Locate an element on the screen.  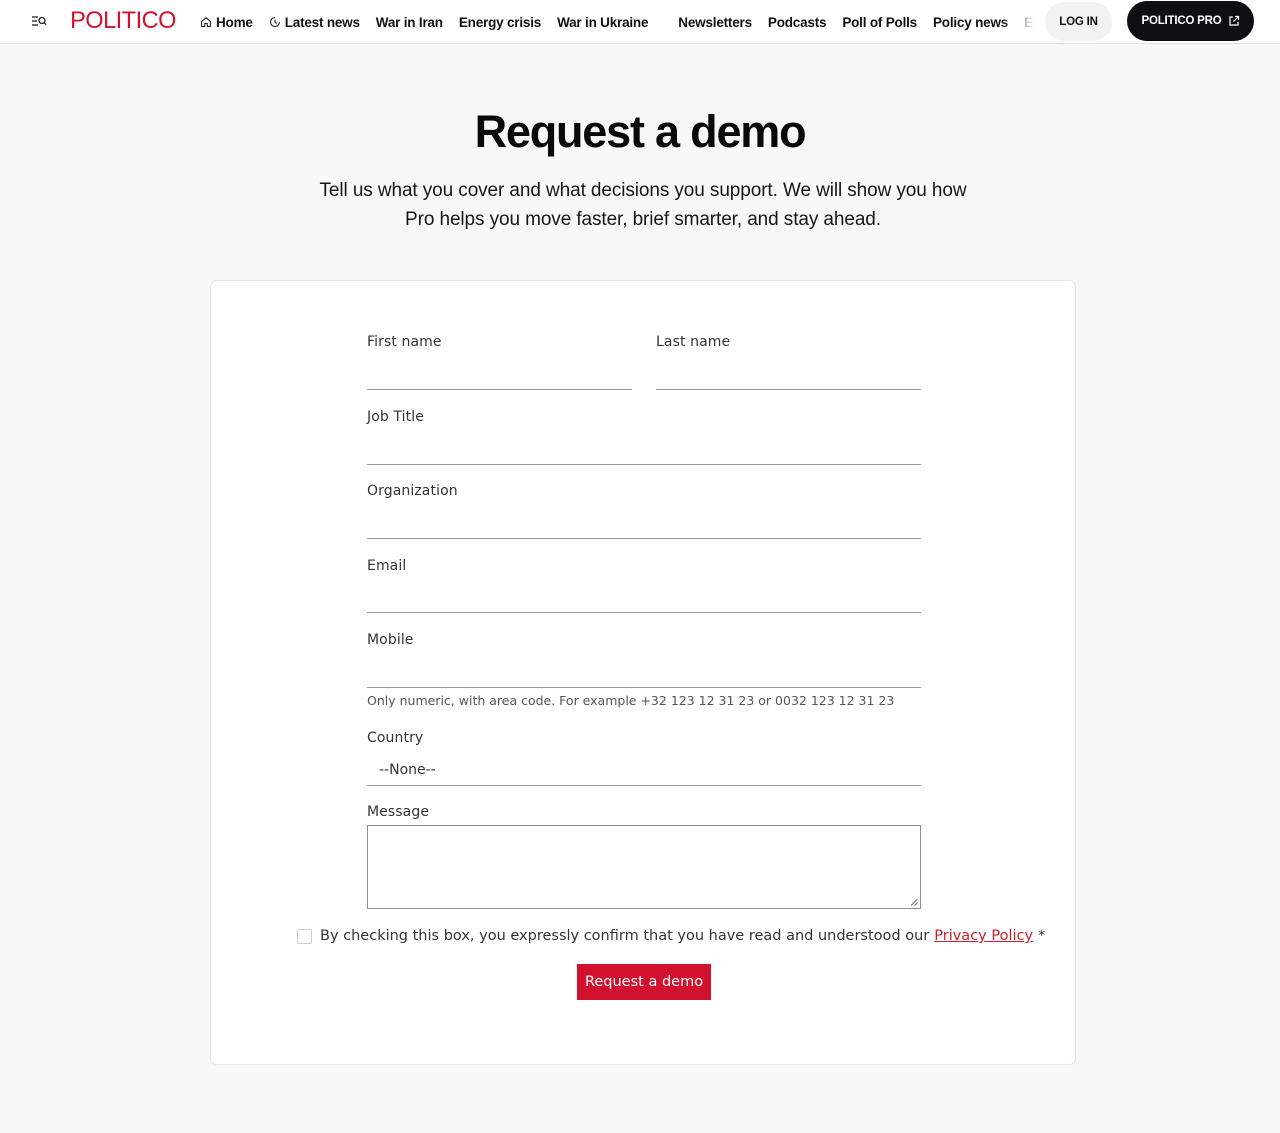
mobile-input is located at coordinates (644, 672).